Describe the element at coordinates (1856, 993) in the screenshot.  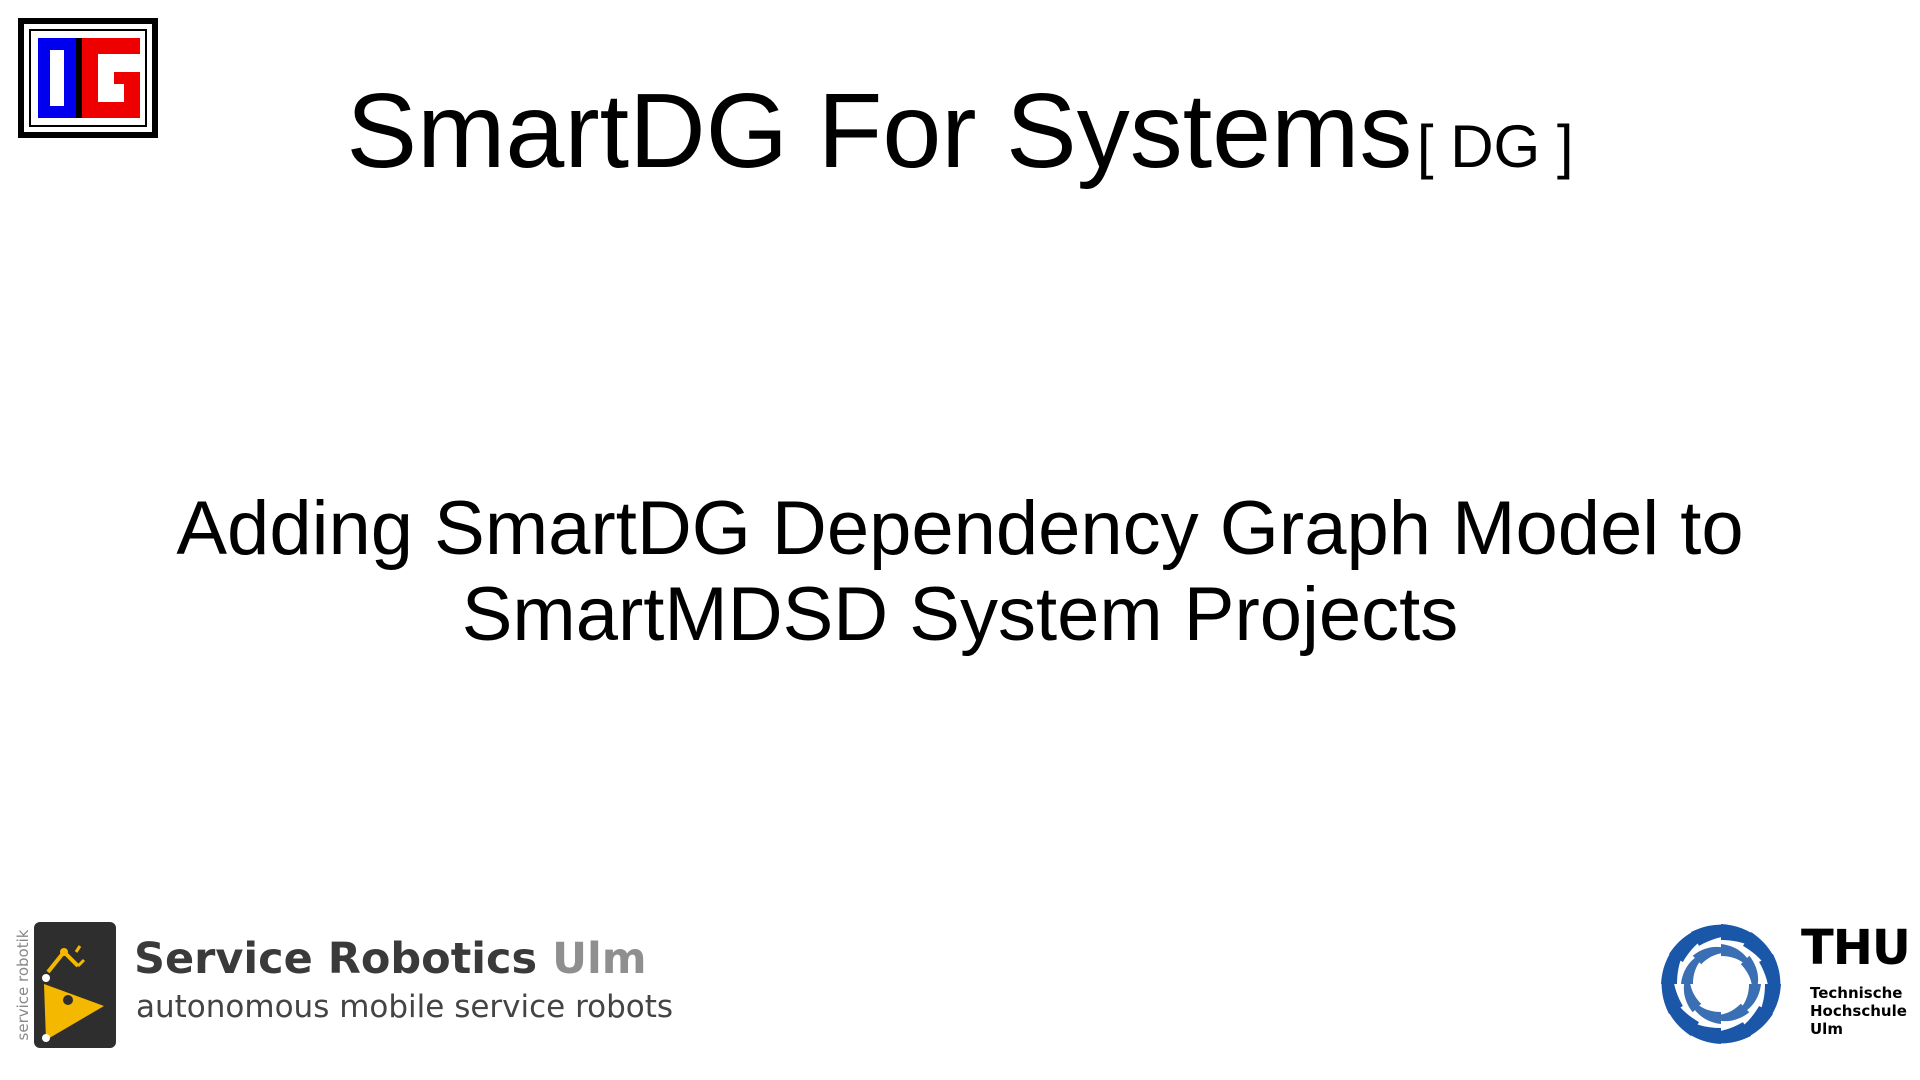
I see `thu-line-1: Technische` at that location.